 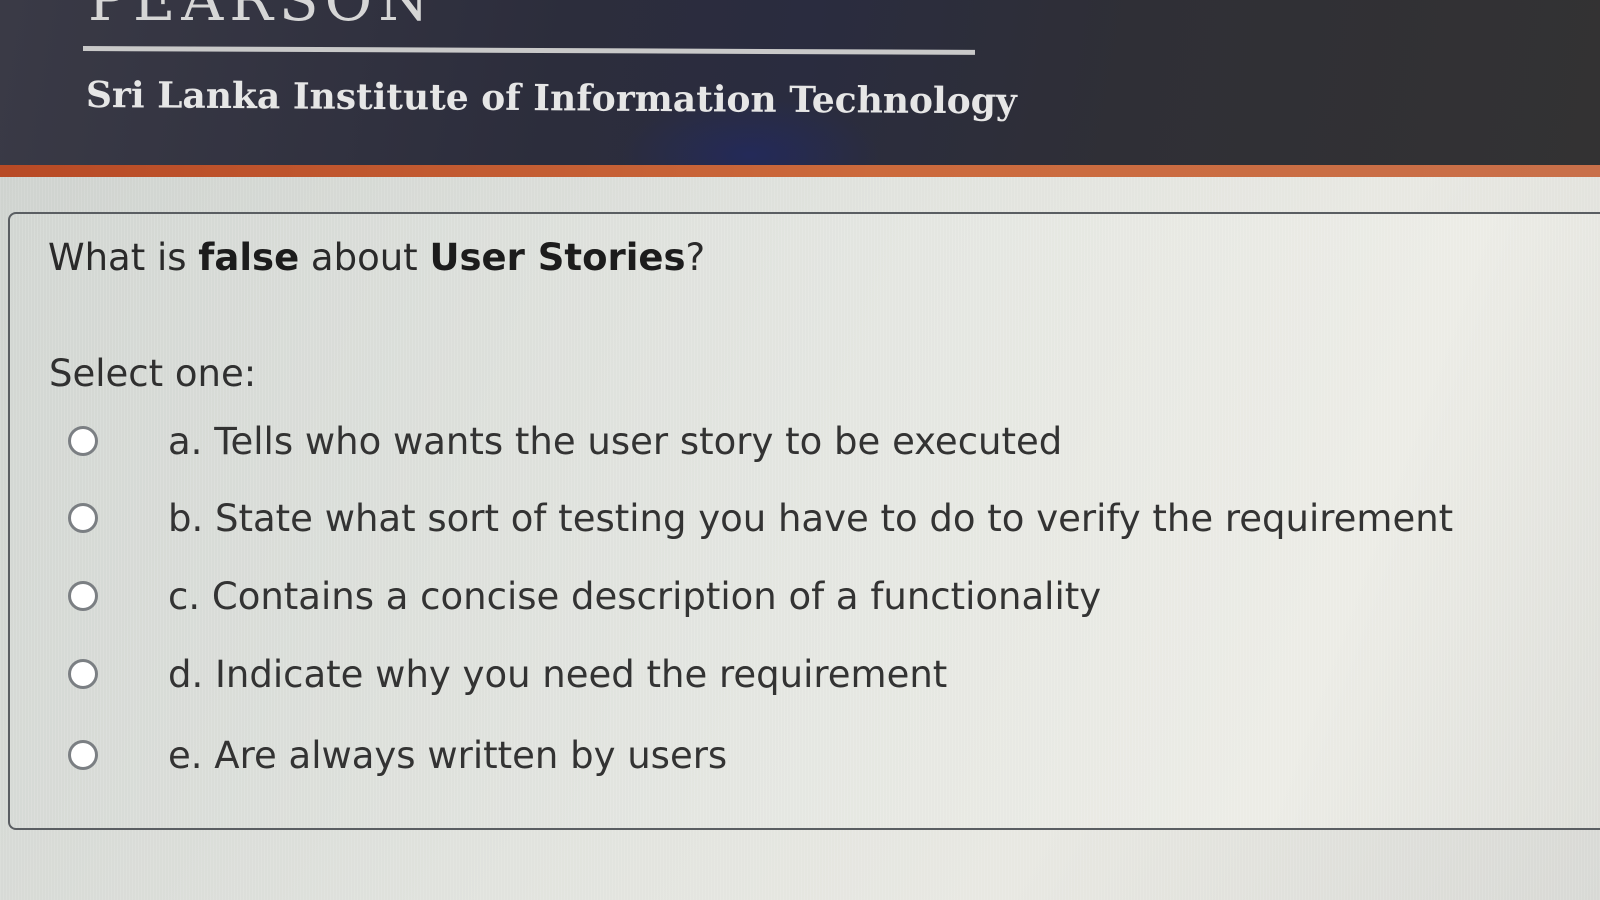 What do you see at coordinates (249, 257) in the screenshot?
I see `question-part-bold: false` at bounding box center [249, 257].